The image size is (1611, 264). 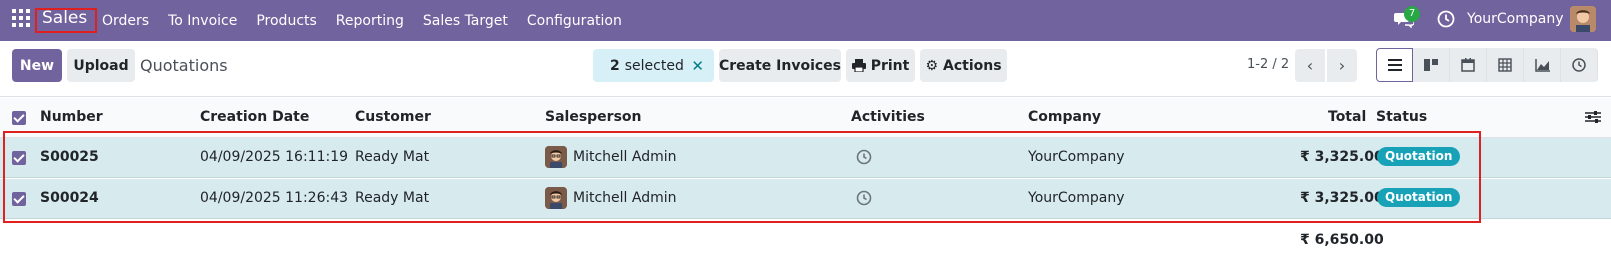 I want to click on header-activities: Activities, so click(x=888, y=117).